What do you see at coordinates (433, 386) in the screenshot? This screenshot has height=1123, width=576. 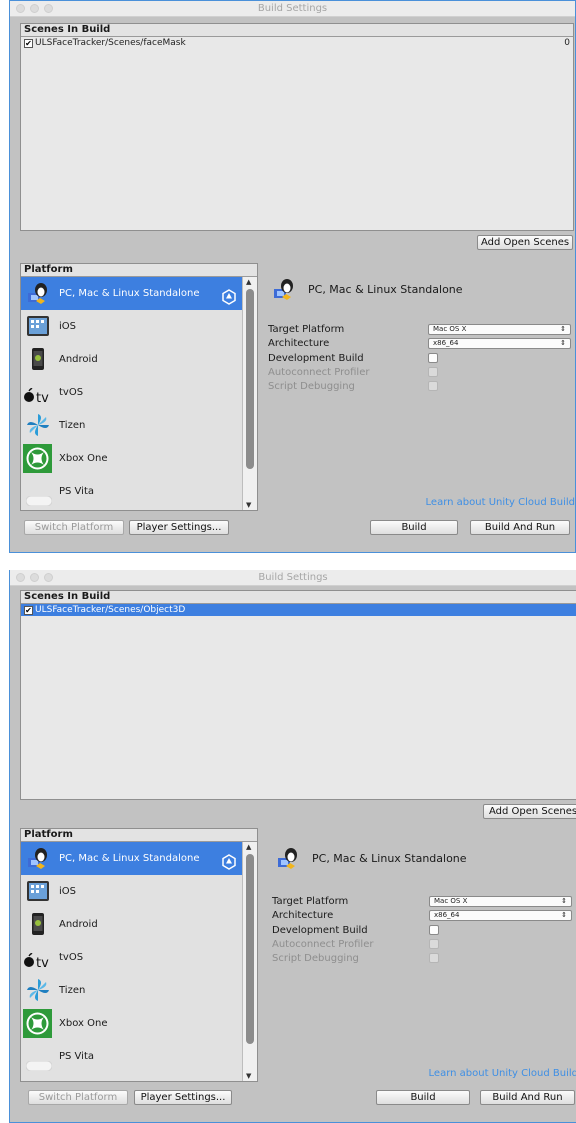 I see `script-debugging-checkbox` at bounding box center [433, 386].